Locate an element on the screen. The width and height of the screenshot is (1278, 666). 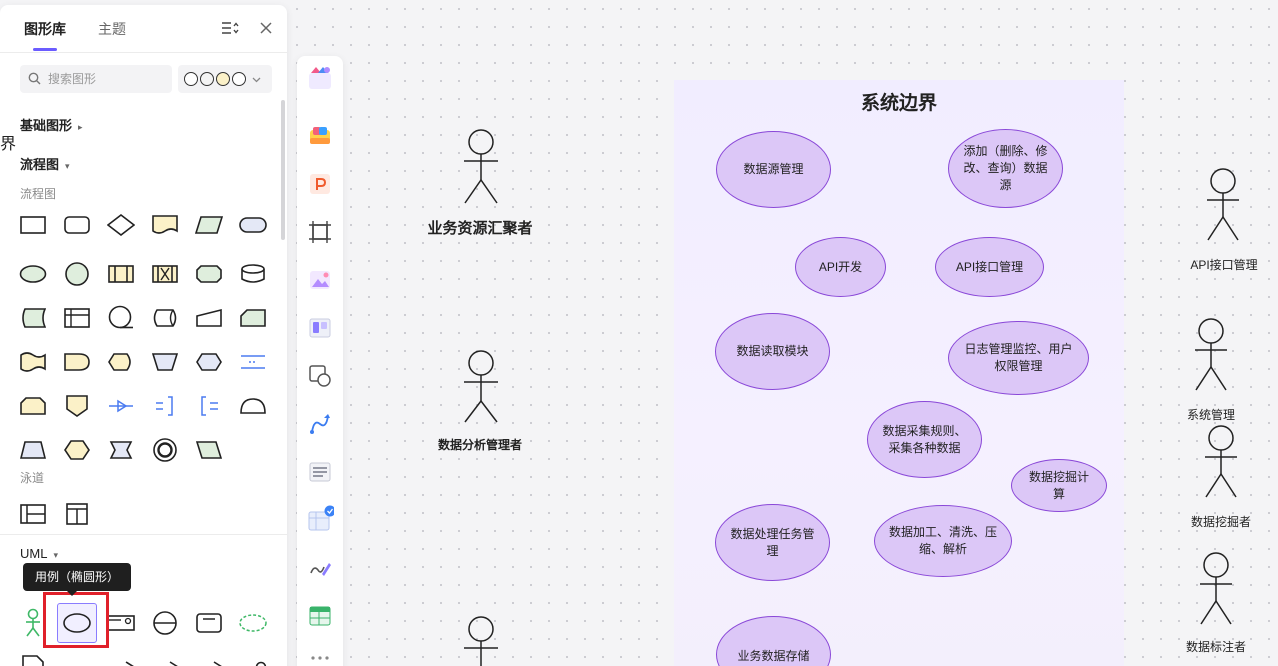
section-basic-shapes: 基础图形 ▸ is located at coordinates (51, 124).